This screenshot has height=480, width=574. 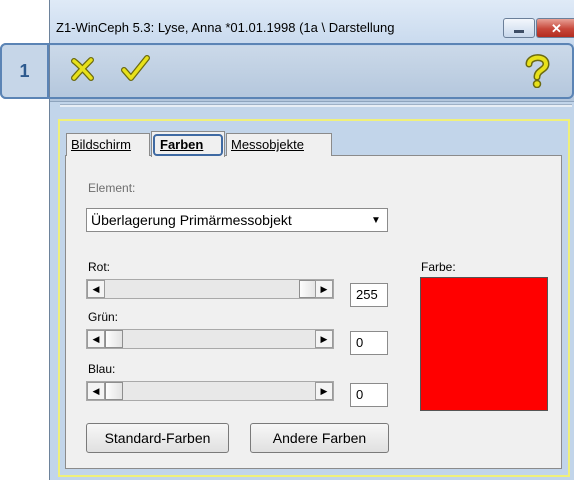 What do you see at coordinates (376, 220) in the screenshot?
I see `chevron-down-icon: ▼` at bounding box center [376, 220].